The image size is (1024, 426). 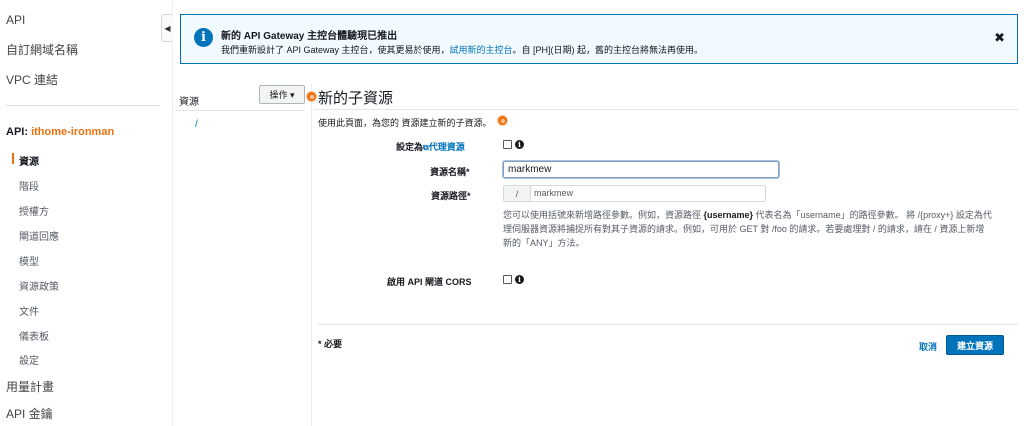 I want to click on sidebar-item-dashboard: 儀表板, so click(x=34, y=335).